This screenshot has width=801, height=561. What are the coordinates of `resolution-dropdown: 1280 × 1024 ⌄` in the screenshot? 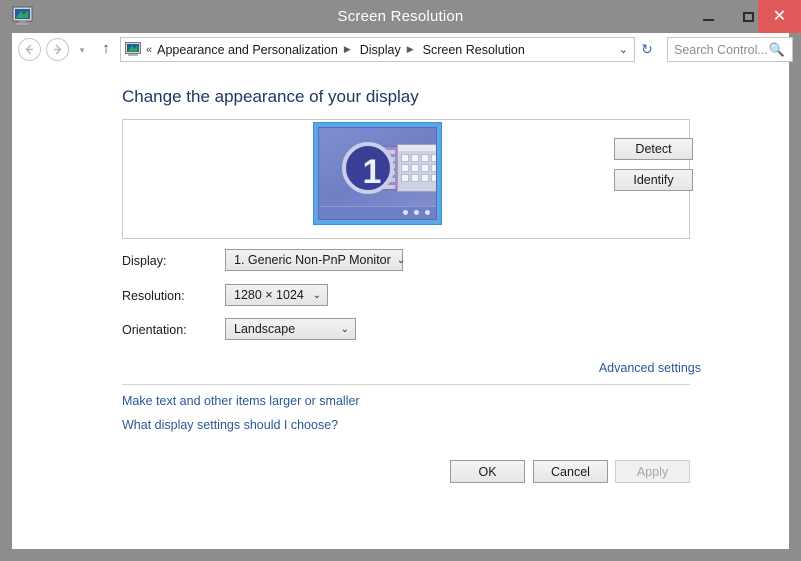 It's located at (276, 295).